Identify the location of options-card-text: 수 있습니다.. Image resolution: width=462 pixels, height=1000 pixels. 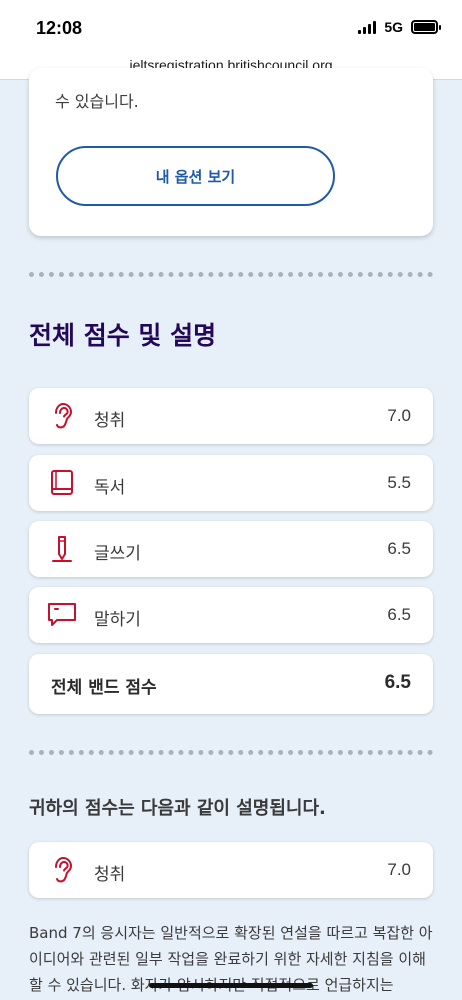
(97, 101).